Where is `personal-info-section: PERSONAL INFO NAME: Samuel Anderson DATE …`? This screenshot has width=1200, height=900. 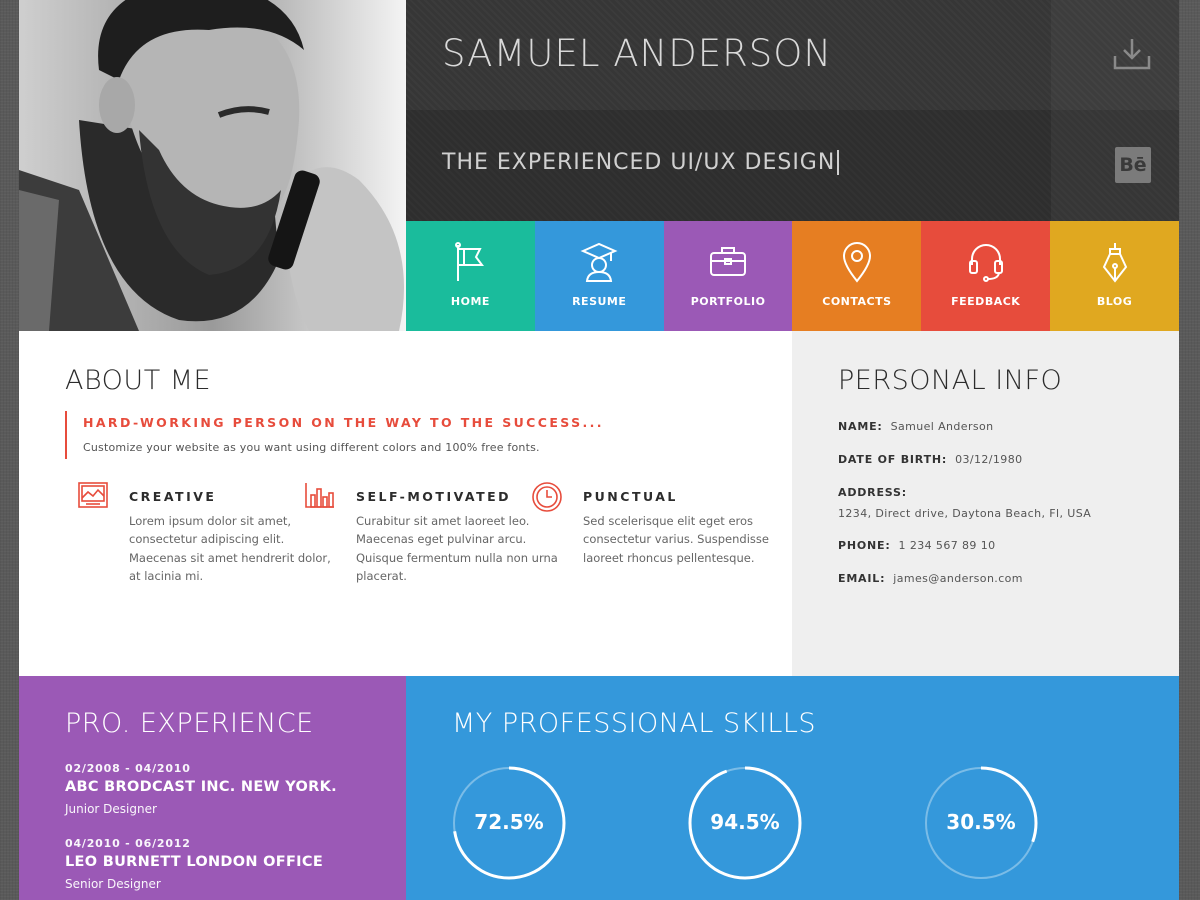 personal-info-section: PERSONAL INFO NAME: Samuel Anderson DATE … is located at coordinates (985, 503).